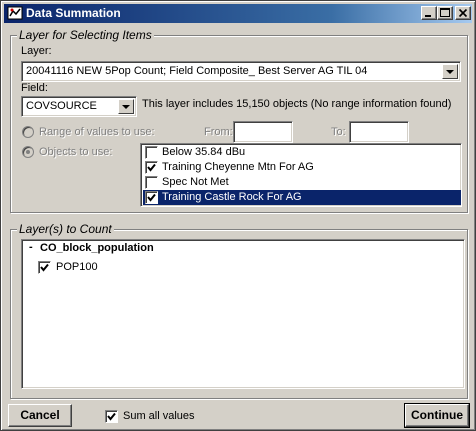  I want to click on sum-all-label: Sum all values, so click(159, 416).